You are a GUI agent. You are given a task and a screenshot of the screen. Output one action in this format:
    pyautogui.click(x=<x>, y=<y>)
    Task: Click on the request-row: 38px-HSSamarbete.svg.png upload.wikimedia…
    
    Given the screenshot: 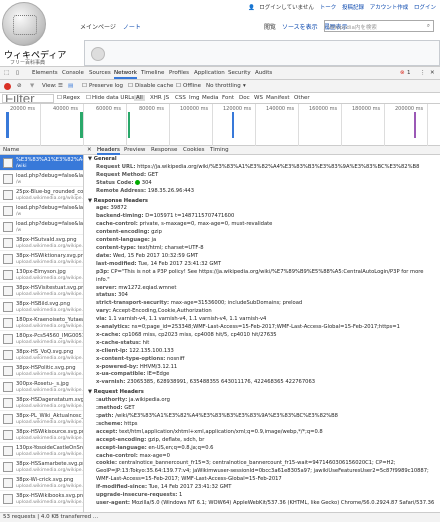 What is the action you would take?
    pyautogui.click(x=41, y=467)
    